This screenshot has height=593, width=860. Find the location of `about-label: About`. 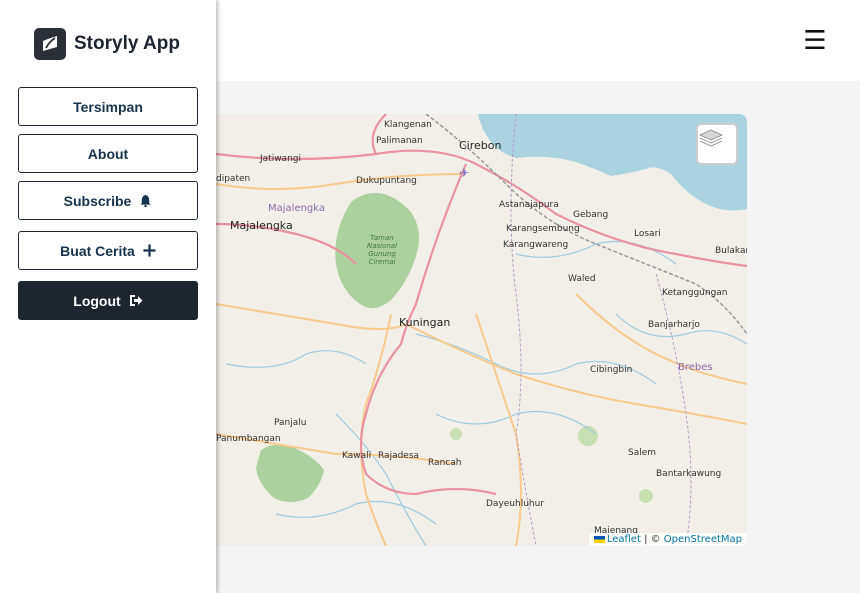

about-label: About is located at coordinates (108, 153).